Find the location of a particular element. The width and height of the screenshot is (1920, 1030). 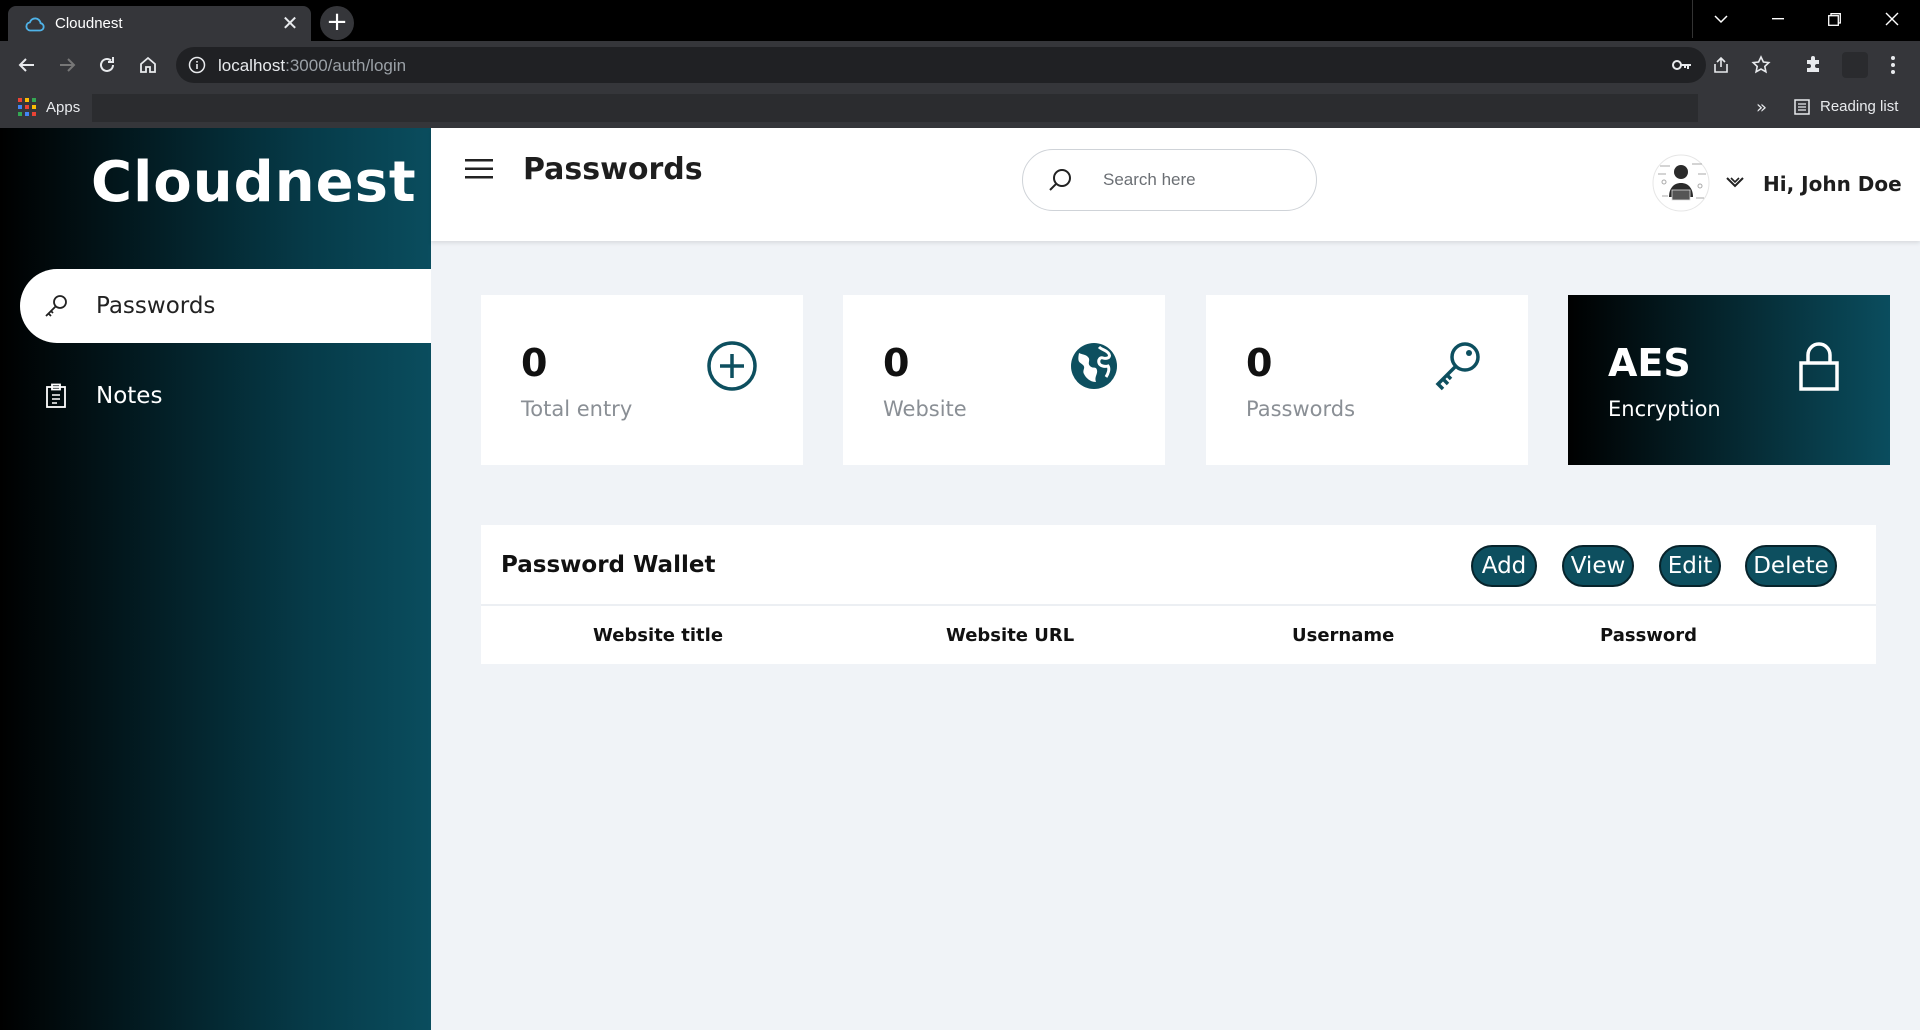

stat-label: Encryption is located at coordinates (1664, 409).